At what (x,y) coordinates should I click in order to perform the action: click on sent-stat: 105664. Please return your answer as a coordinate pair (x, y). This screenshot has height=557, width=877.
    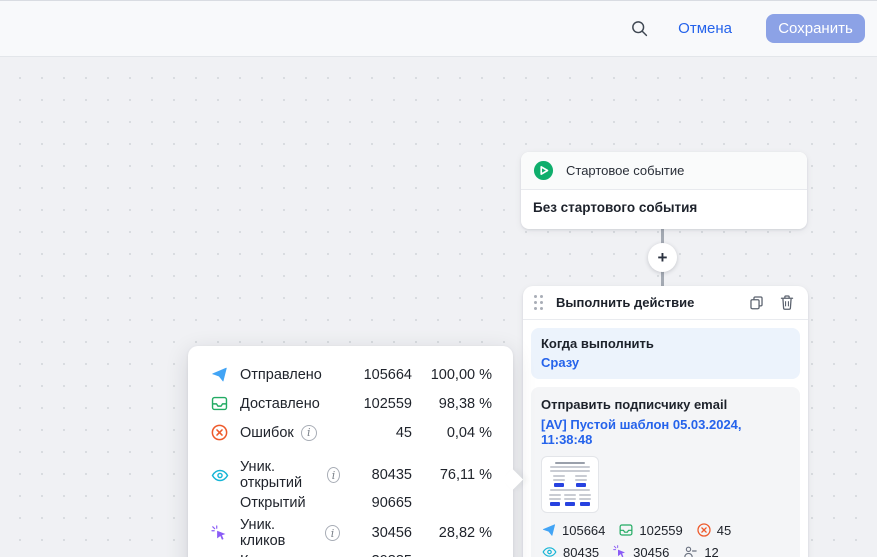
    Looking at the image, I should click on (573, 530).